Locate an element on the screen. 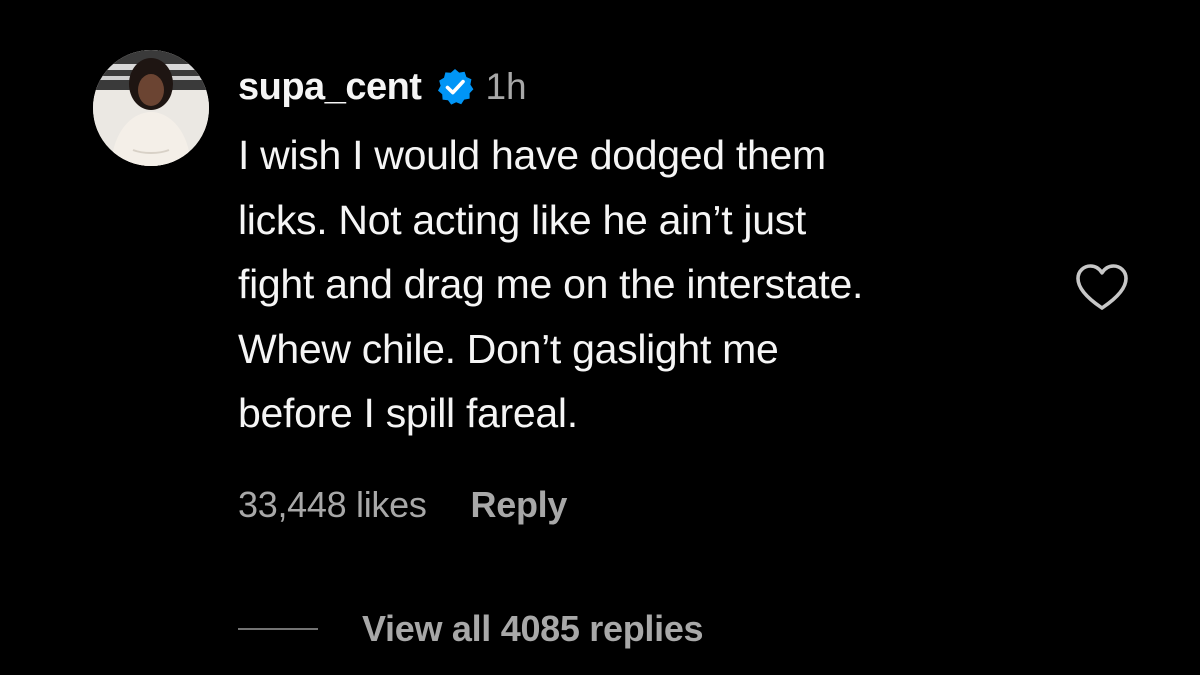 The image size is (1200, 675). like-button is located at coordinates (1102, 287).